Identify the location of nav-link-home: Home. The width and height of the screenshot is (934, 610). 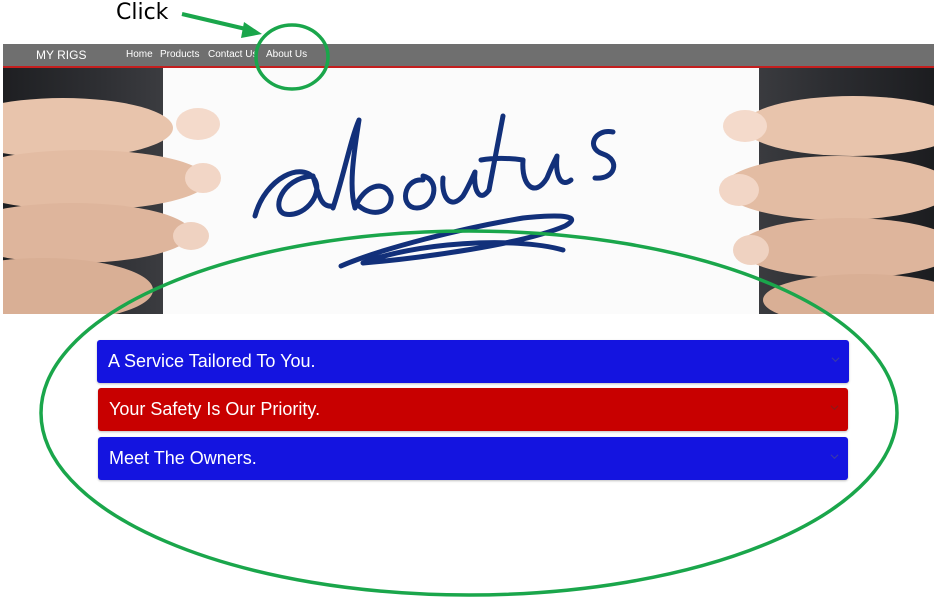
(139, 54).